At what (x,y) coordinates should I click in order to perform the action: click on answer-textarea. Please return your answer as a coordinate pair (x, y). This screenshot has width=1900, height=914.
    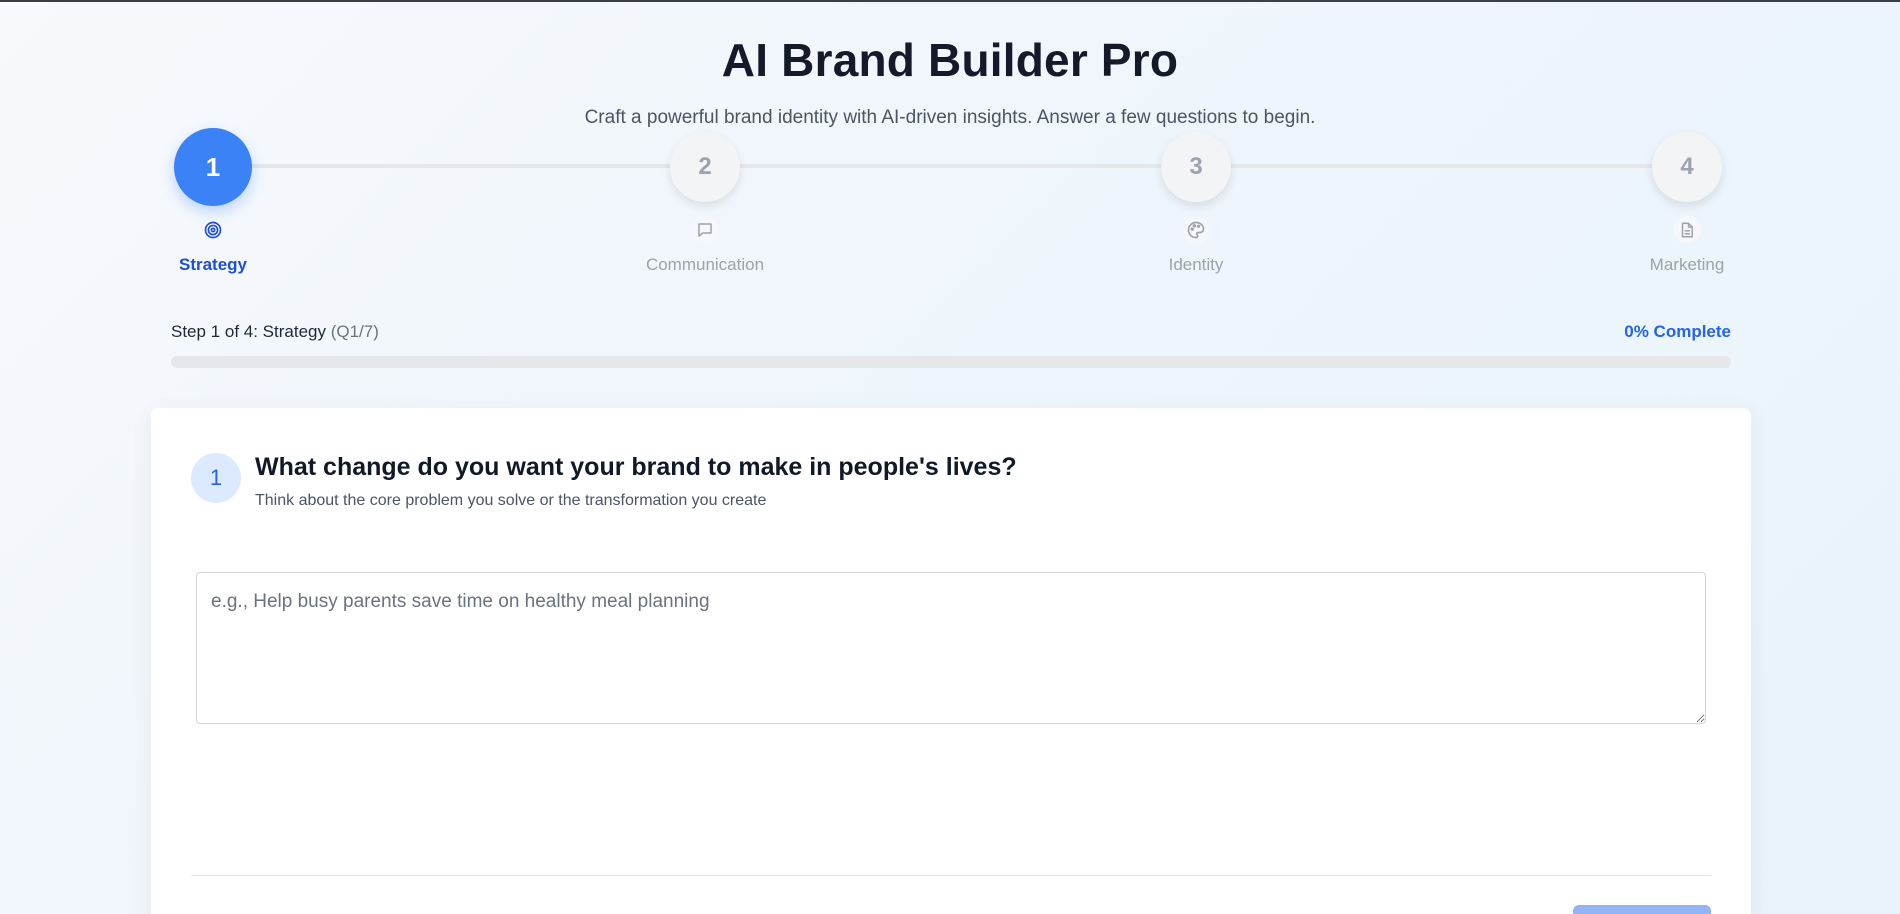
    Looking at the image, I should click on (951, 648).